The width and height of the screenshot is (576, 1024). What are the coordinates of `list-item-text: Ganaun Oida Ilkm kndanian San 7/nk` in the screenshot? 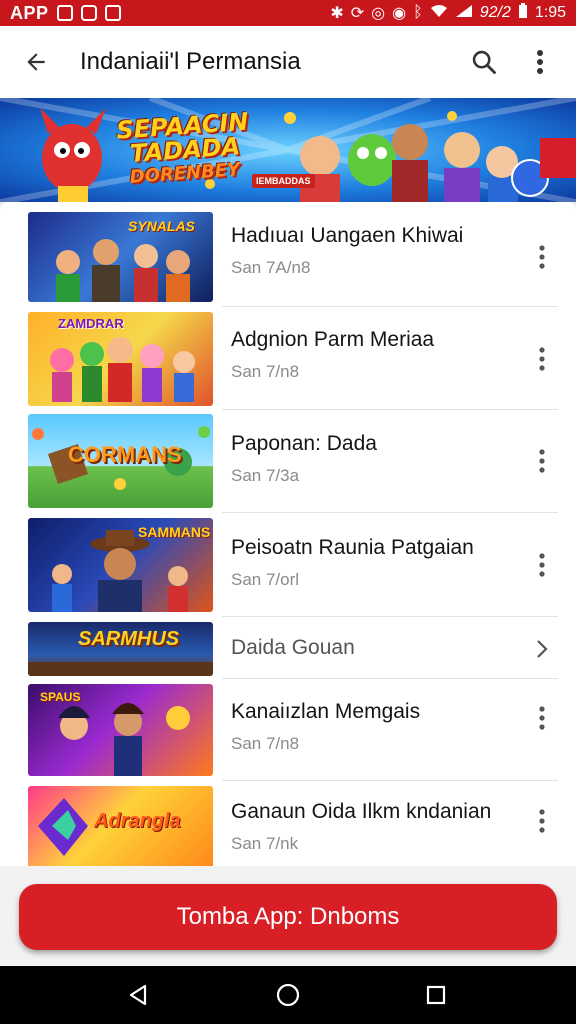 It's located at (375, 827).